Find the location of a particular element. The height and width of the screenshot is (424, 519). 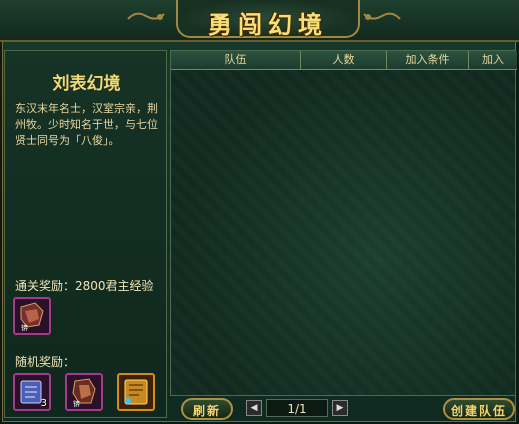

arrow-left-icon: ◀ is located at coordinates (254, 408).